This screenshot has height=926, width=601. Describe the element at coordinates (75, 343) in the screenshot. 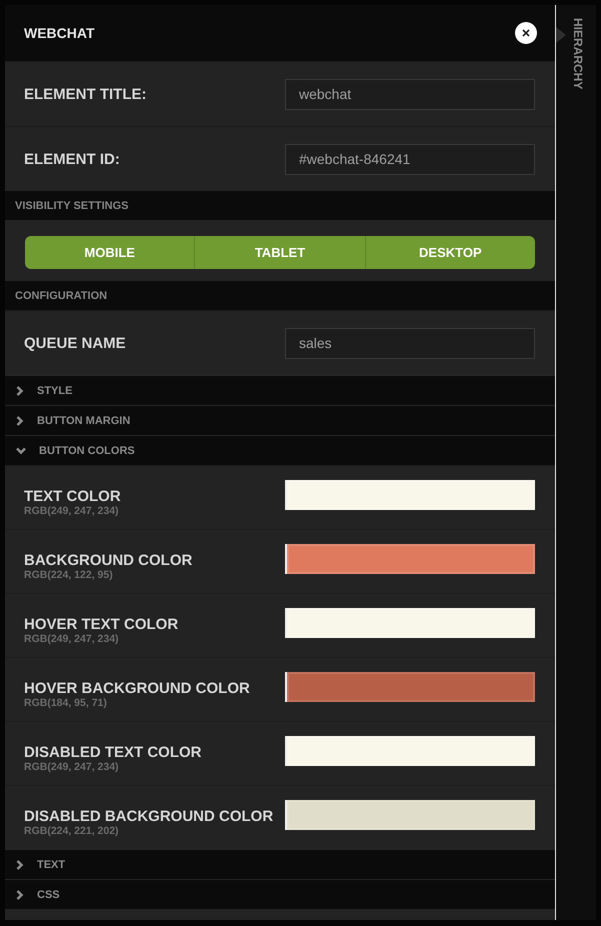

I see `field-label: QUEUE NAME` at that location.